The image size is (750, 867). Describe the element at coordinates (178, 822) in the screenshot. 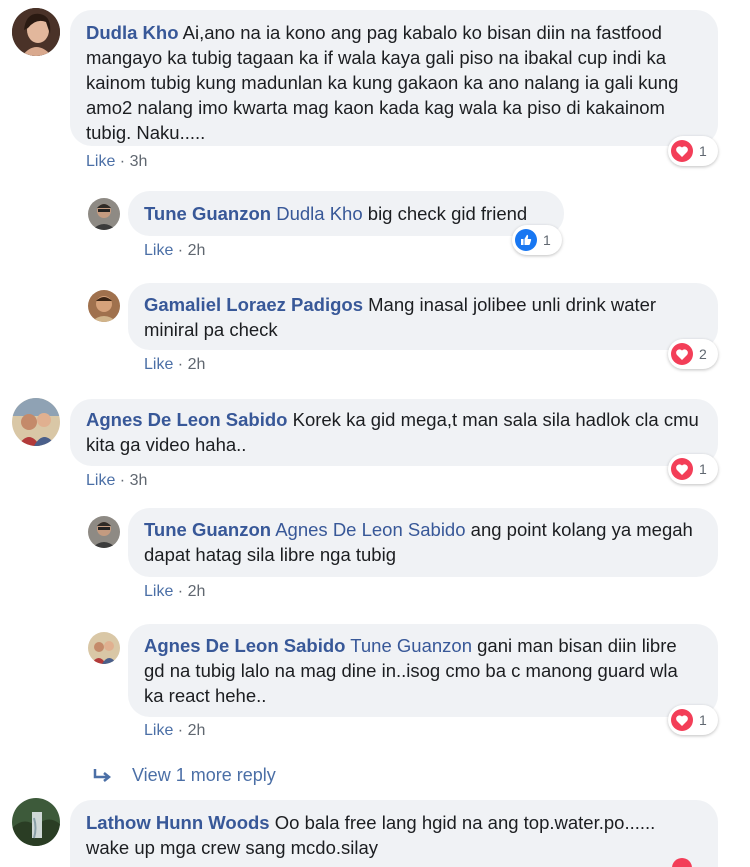

I see `comment-author: Lathow Hunn Woods` at that location.